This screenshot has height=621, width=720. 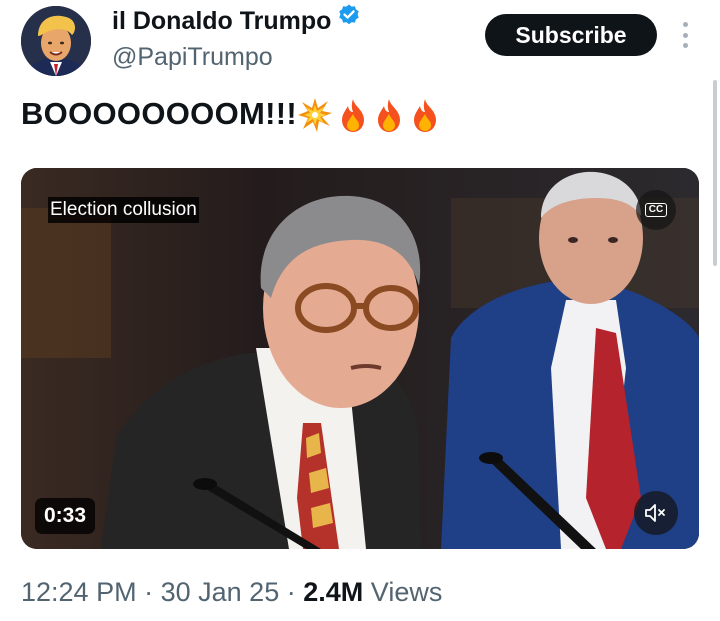 What do you see at coordinates (371, 113) in the screenshot?
I see `emoji-row` at bounding box center [371, 113].